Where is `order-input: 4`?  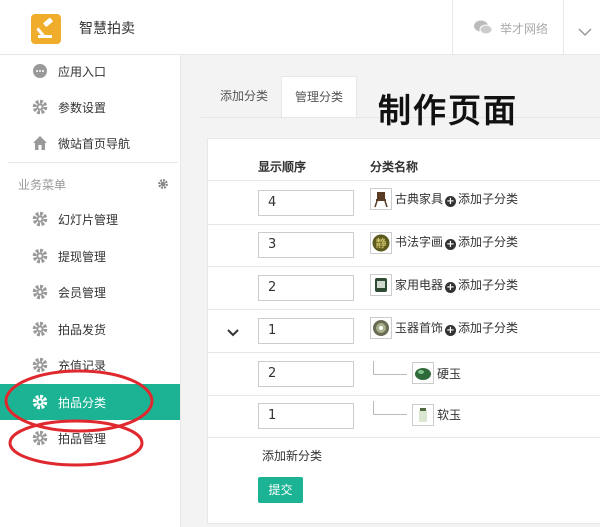 order-input: 4 is located at coordinates (306, 203).